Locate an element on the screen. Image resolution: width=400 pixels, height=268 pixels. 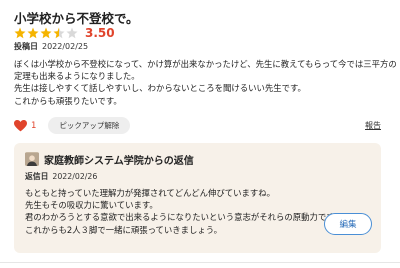
reply-date-row: 返信日 2022/02/26 is located at coordinates (61, 176).